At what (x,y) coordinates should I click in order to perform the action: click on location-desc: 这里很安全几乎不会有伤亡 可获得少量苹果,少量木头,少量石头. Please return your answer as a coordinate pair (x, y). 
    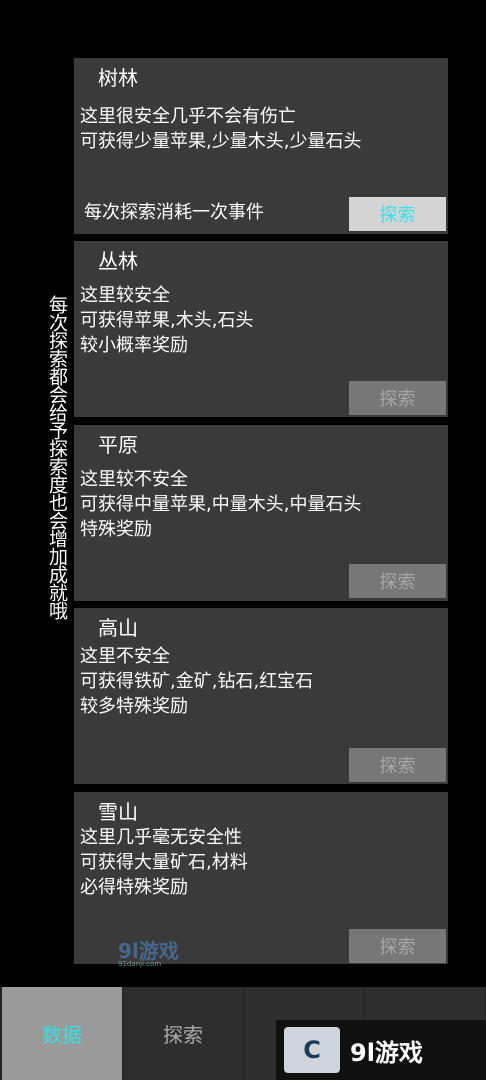
    Looking at the image, I should click on (221, 129).